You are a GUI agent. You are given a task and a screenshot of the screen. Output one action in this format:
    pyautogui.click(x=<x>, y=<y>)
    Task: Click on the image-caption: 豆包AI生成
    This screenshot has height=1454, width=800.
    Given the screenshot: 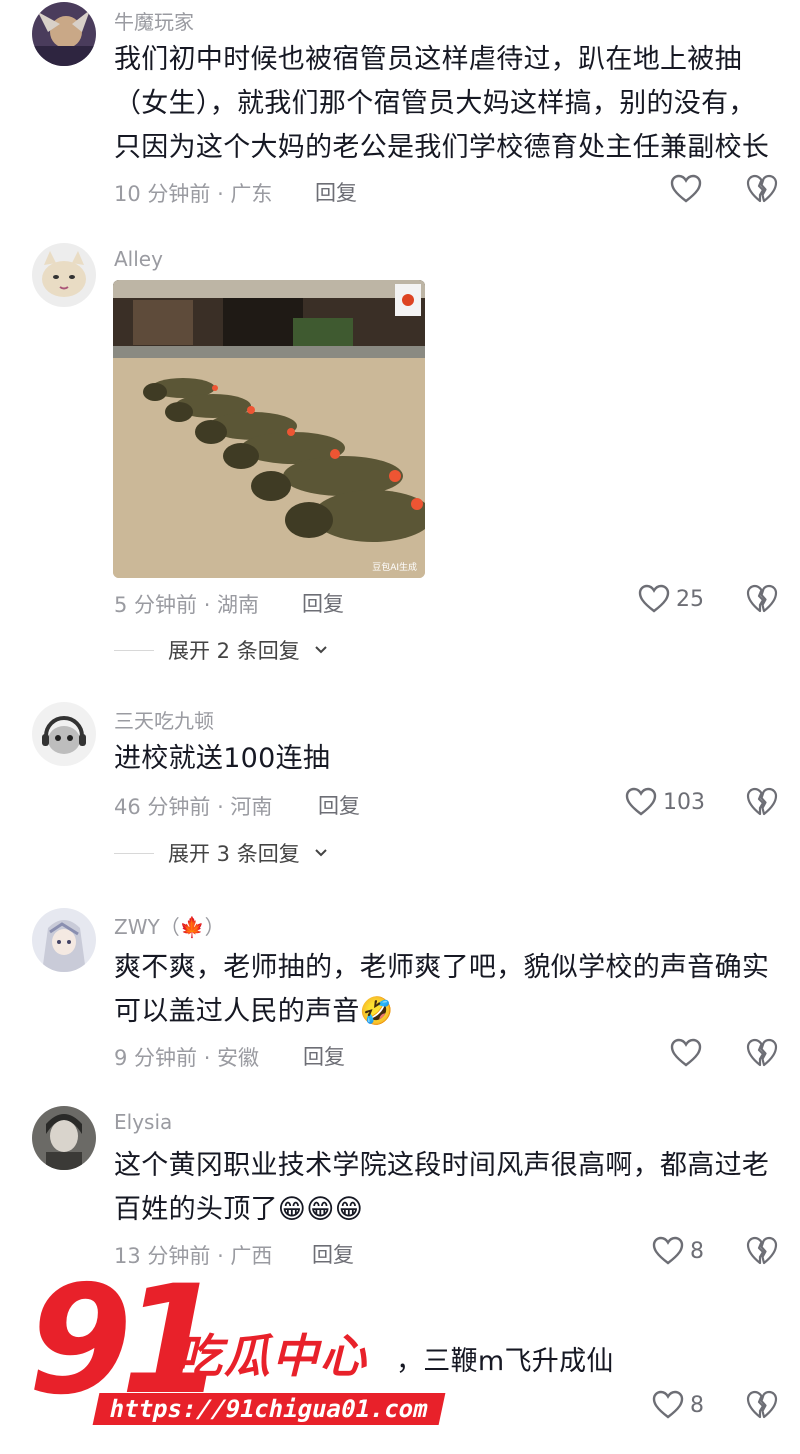 What is the action you would take?
    pyautogui.click(x=394, y=567)
    